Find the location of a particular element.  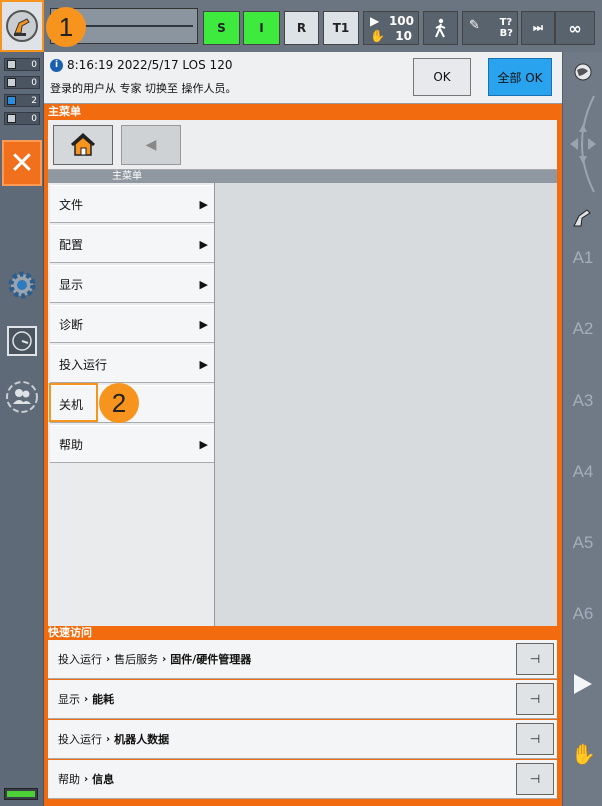

robot-icon is located at coordinates (22, 26).